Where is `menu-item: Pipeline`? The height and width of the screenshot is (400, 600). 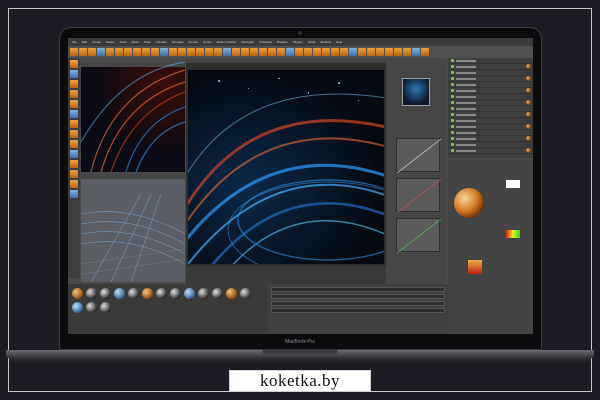
menu-item: Pipeline is located at coordinates (282, 42).